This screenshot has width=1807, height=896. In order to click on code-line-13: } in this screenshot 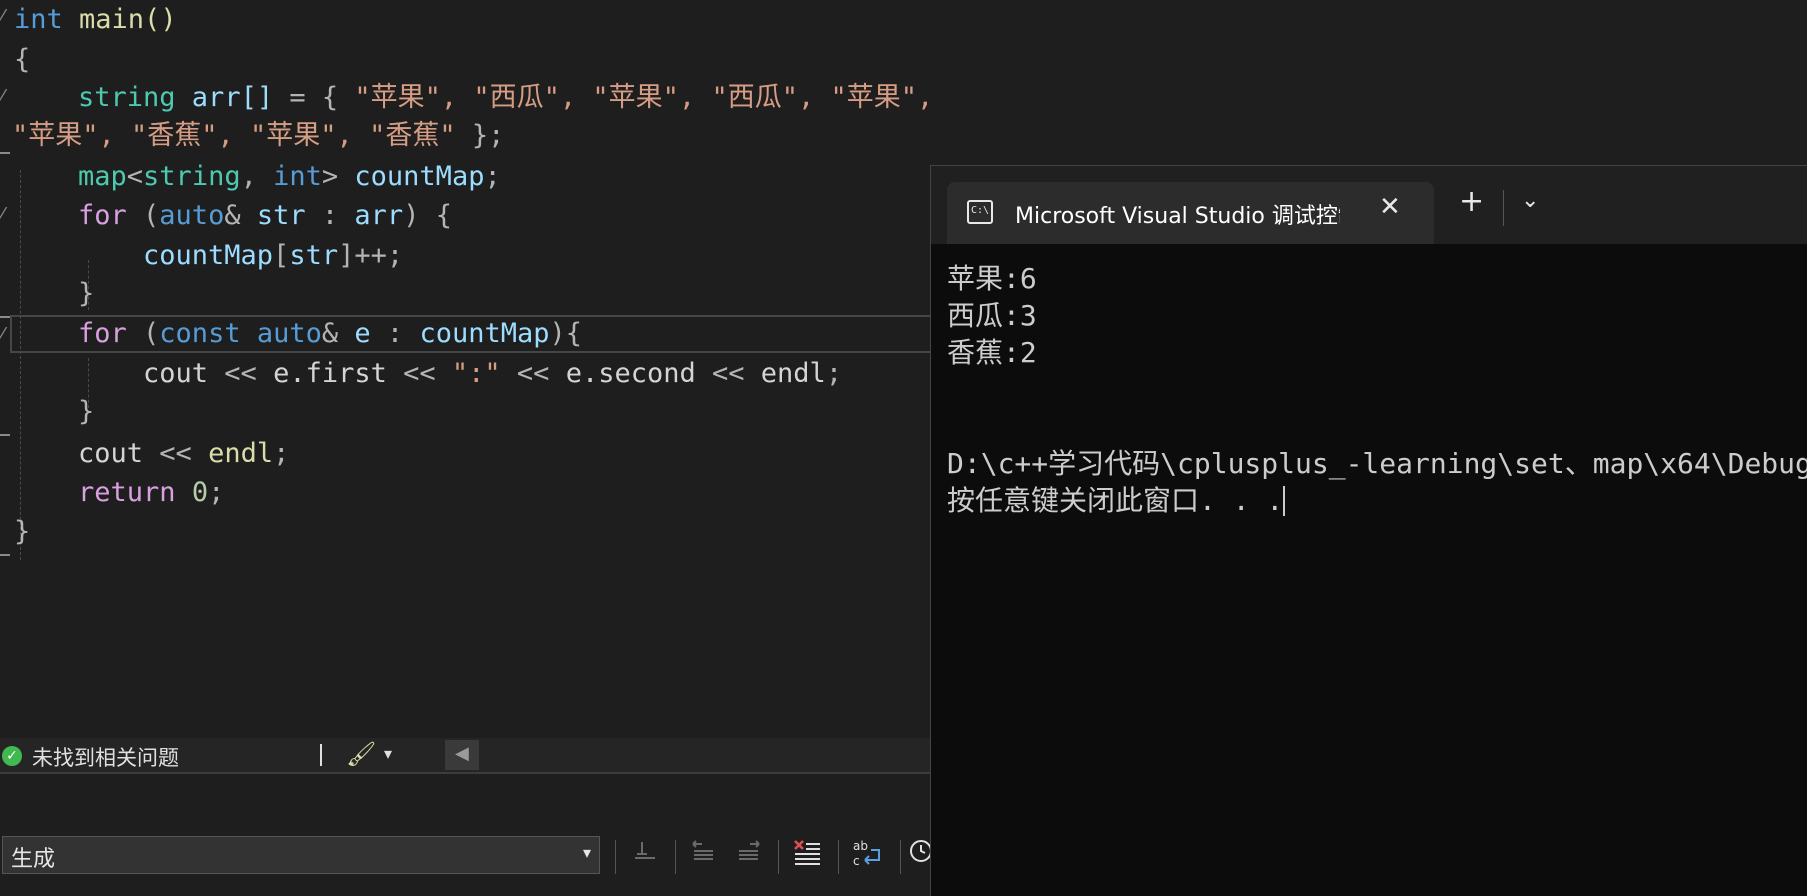, I will do `click(22, 532)`.